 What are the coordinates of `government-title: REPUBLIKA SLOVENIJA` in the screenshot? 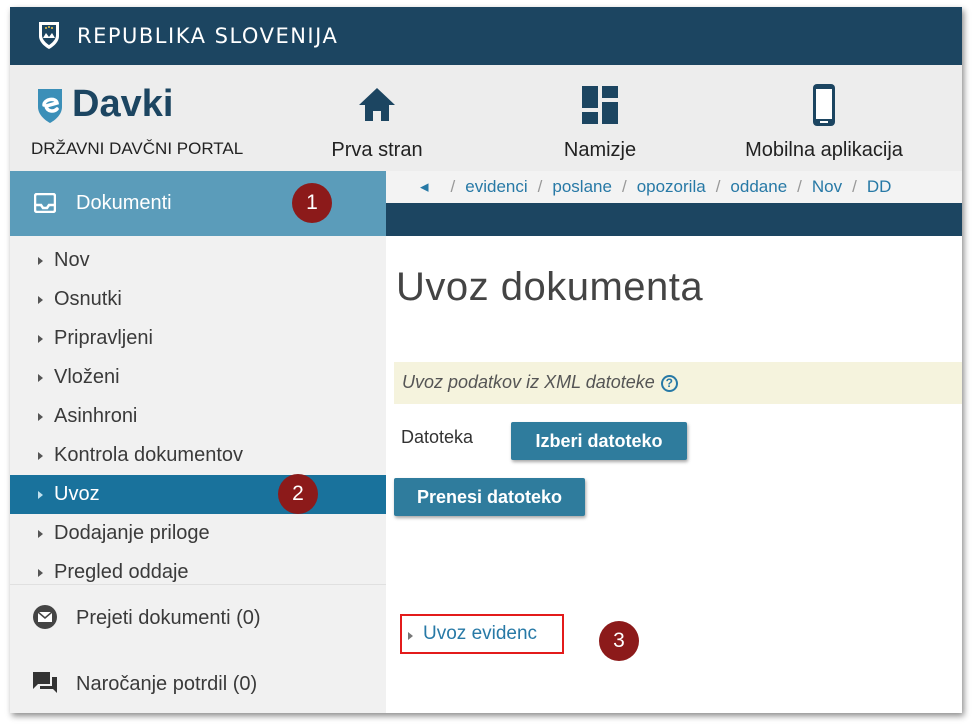 It's located at (208, 36).